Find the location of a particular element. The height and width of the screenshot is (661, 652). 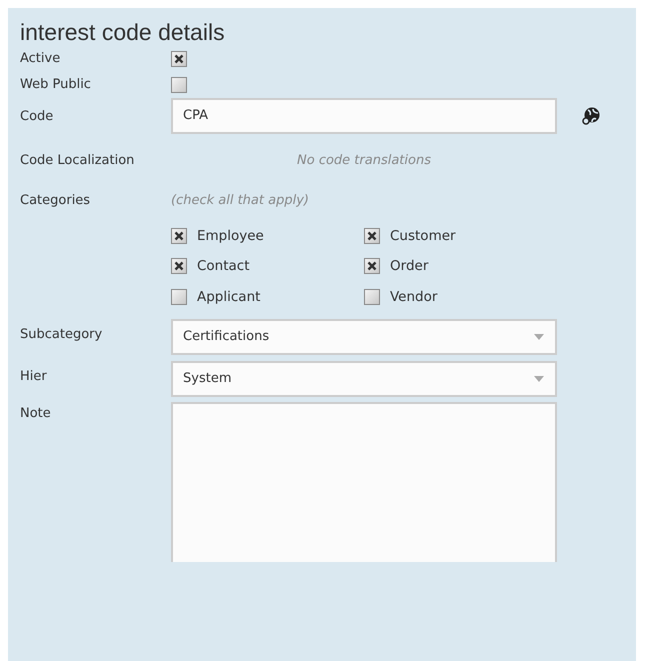

instruction-text: (check all that apply) is located at coordinates (240, 201).